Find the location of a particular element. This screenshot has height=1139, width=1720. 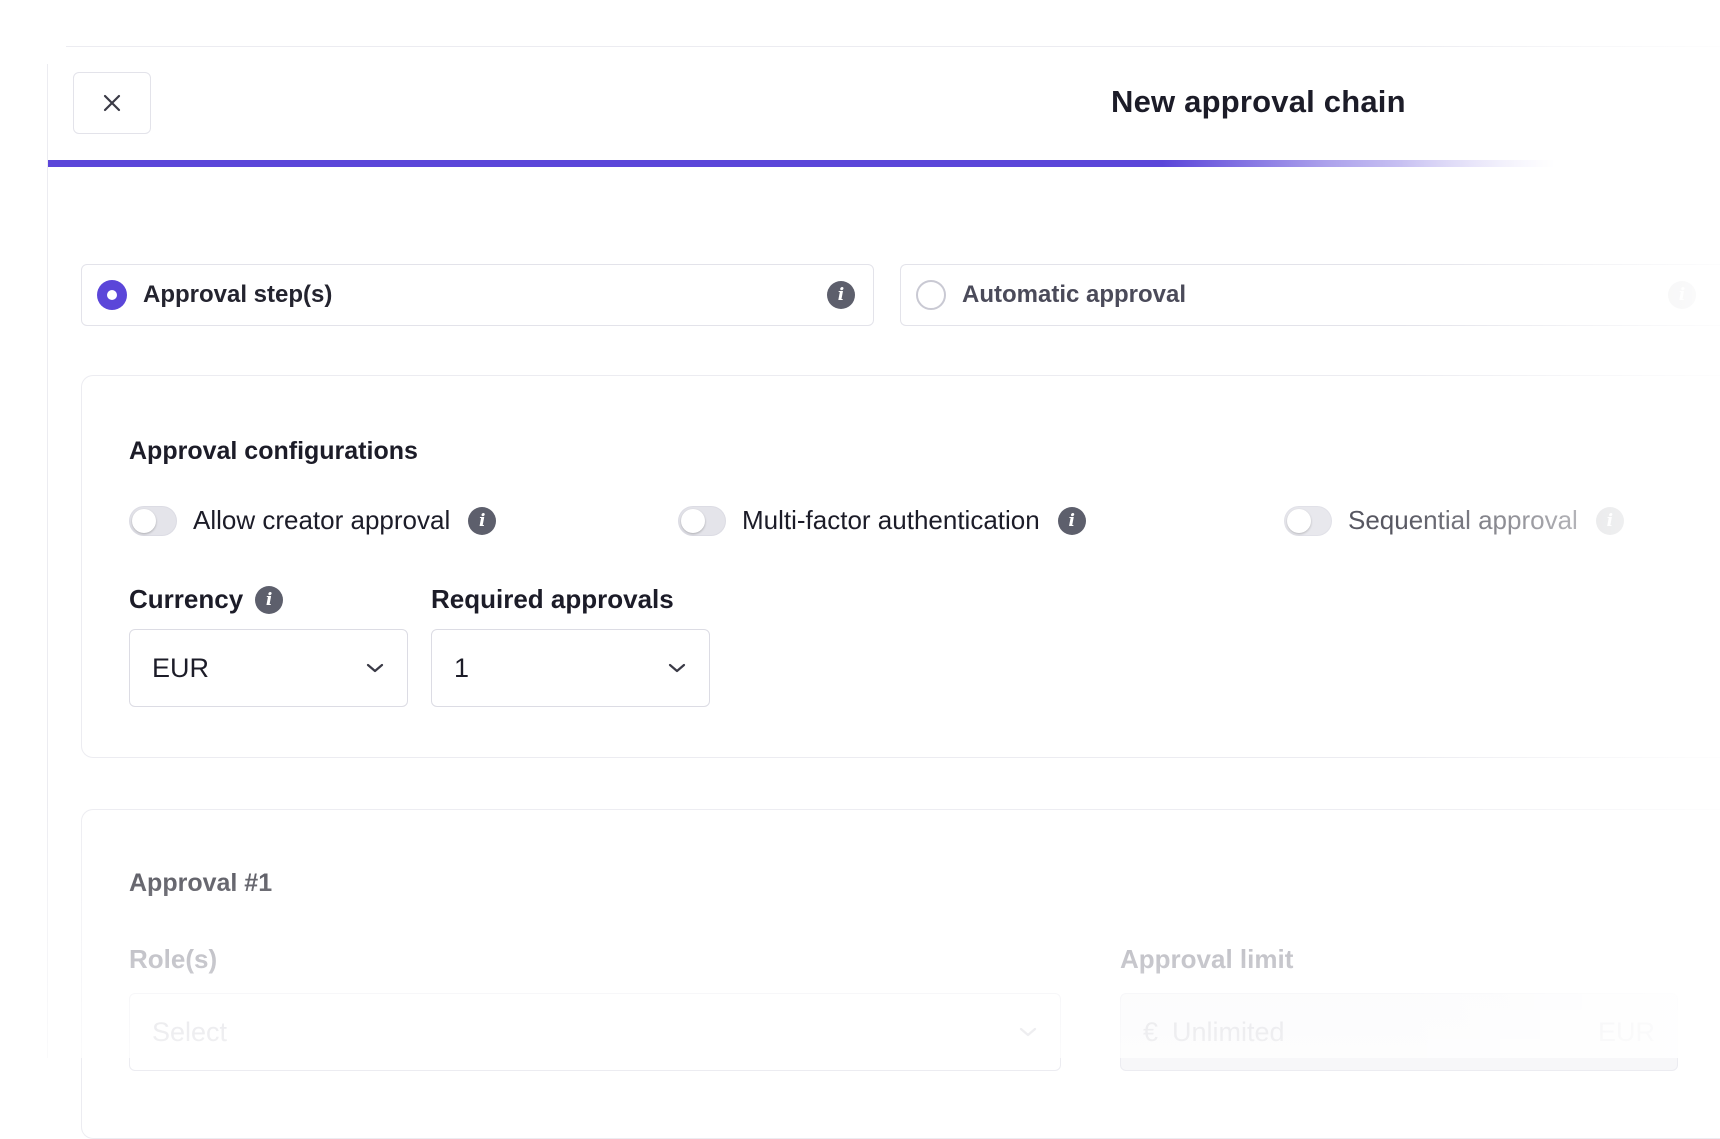

toggle-label: Allow creator approval is located at coordinates (322, 520).